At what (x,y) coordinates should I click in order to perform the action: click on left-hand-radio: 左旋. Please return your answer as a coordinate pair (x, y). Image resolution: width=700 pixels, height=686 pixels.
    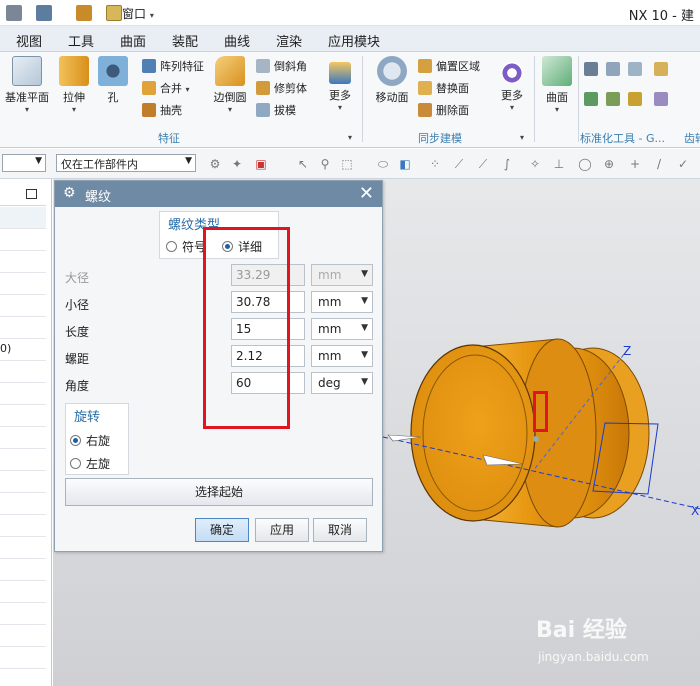
    Looking at the image, I should click on (90, 463).